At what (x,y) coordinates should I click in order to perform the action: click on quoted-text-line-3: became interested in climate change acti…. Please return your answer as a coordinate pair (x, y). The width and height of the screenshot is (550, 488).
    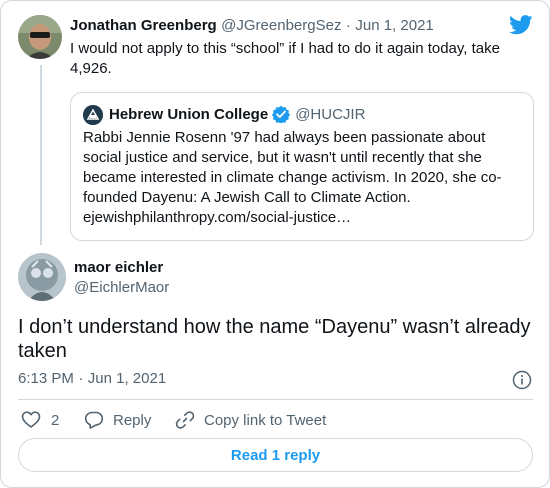
    Looking at the image, I should click on (292, 177).